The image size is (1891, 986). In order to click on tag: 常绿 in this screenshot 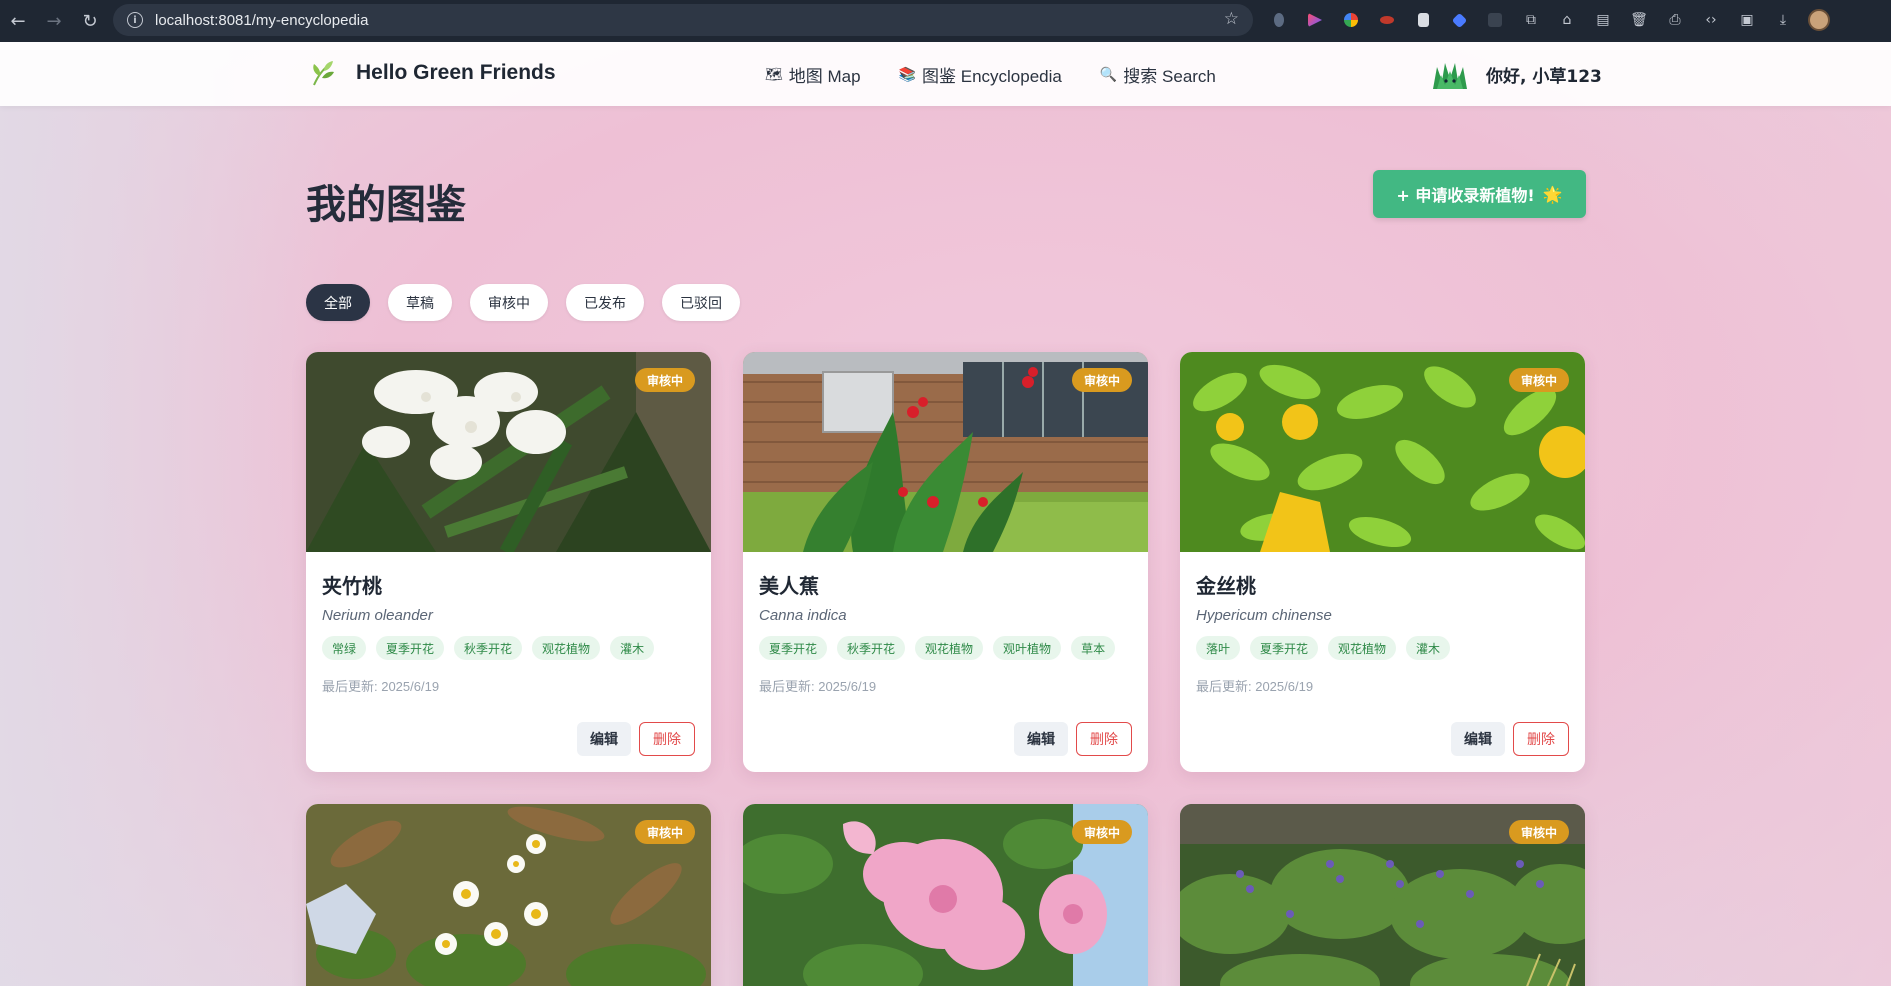, I will do `click(344, 648)`.